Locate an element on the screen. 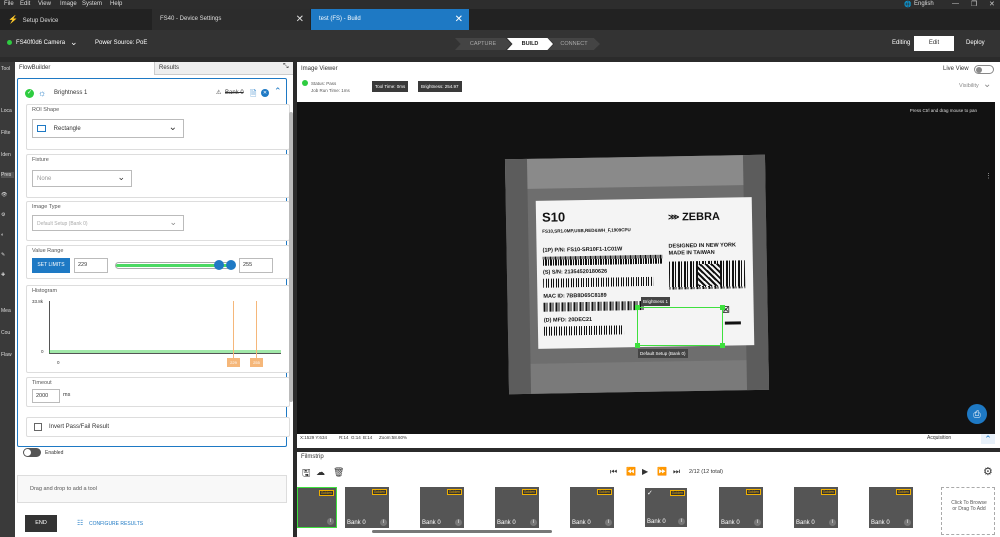 The width and height of the screenshot is (1000, 537). prev-frame-icon: ⏪ is located at coordinates (631, 471).